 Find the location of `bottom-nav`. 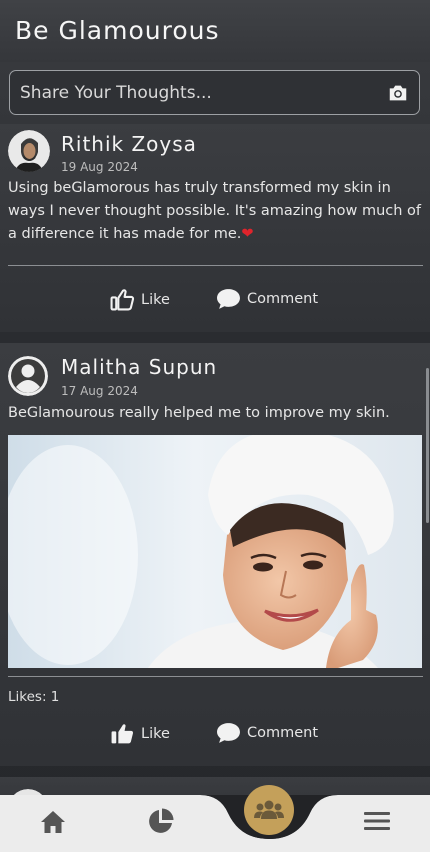

bottom-nav is located at coordinates (215, 823).